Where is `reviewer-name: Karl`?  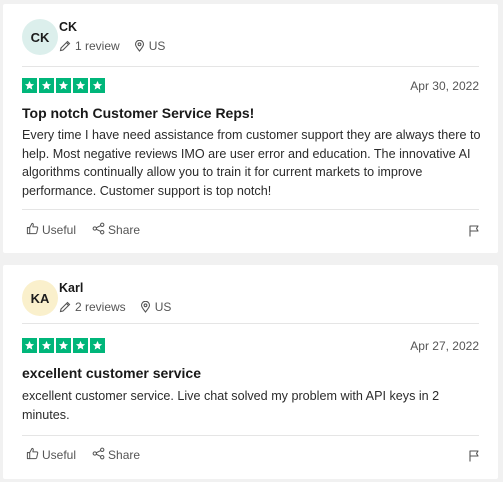 reviewer-name: Karl is located at coordinates (71, 288).